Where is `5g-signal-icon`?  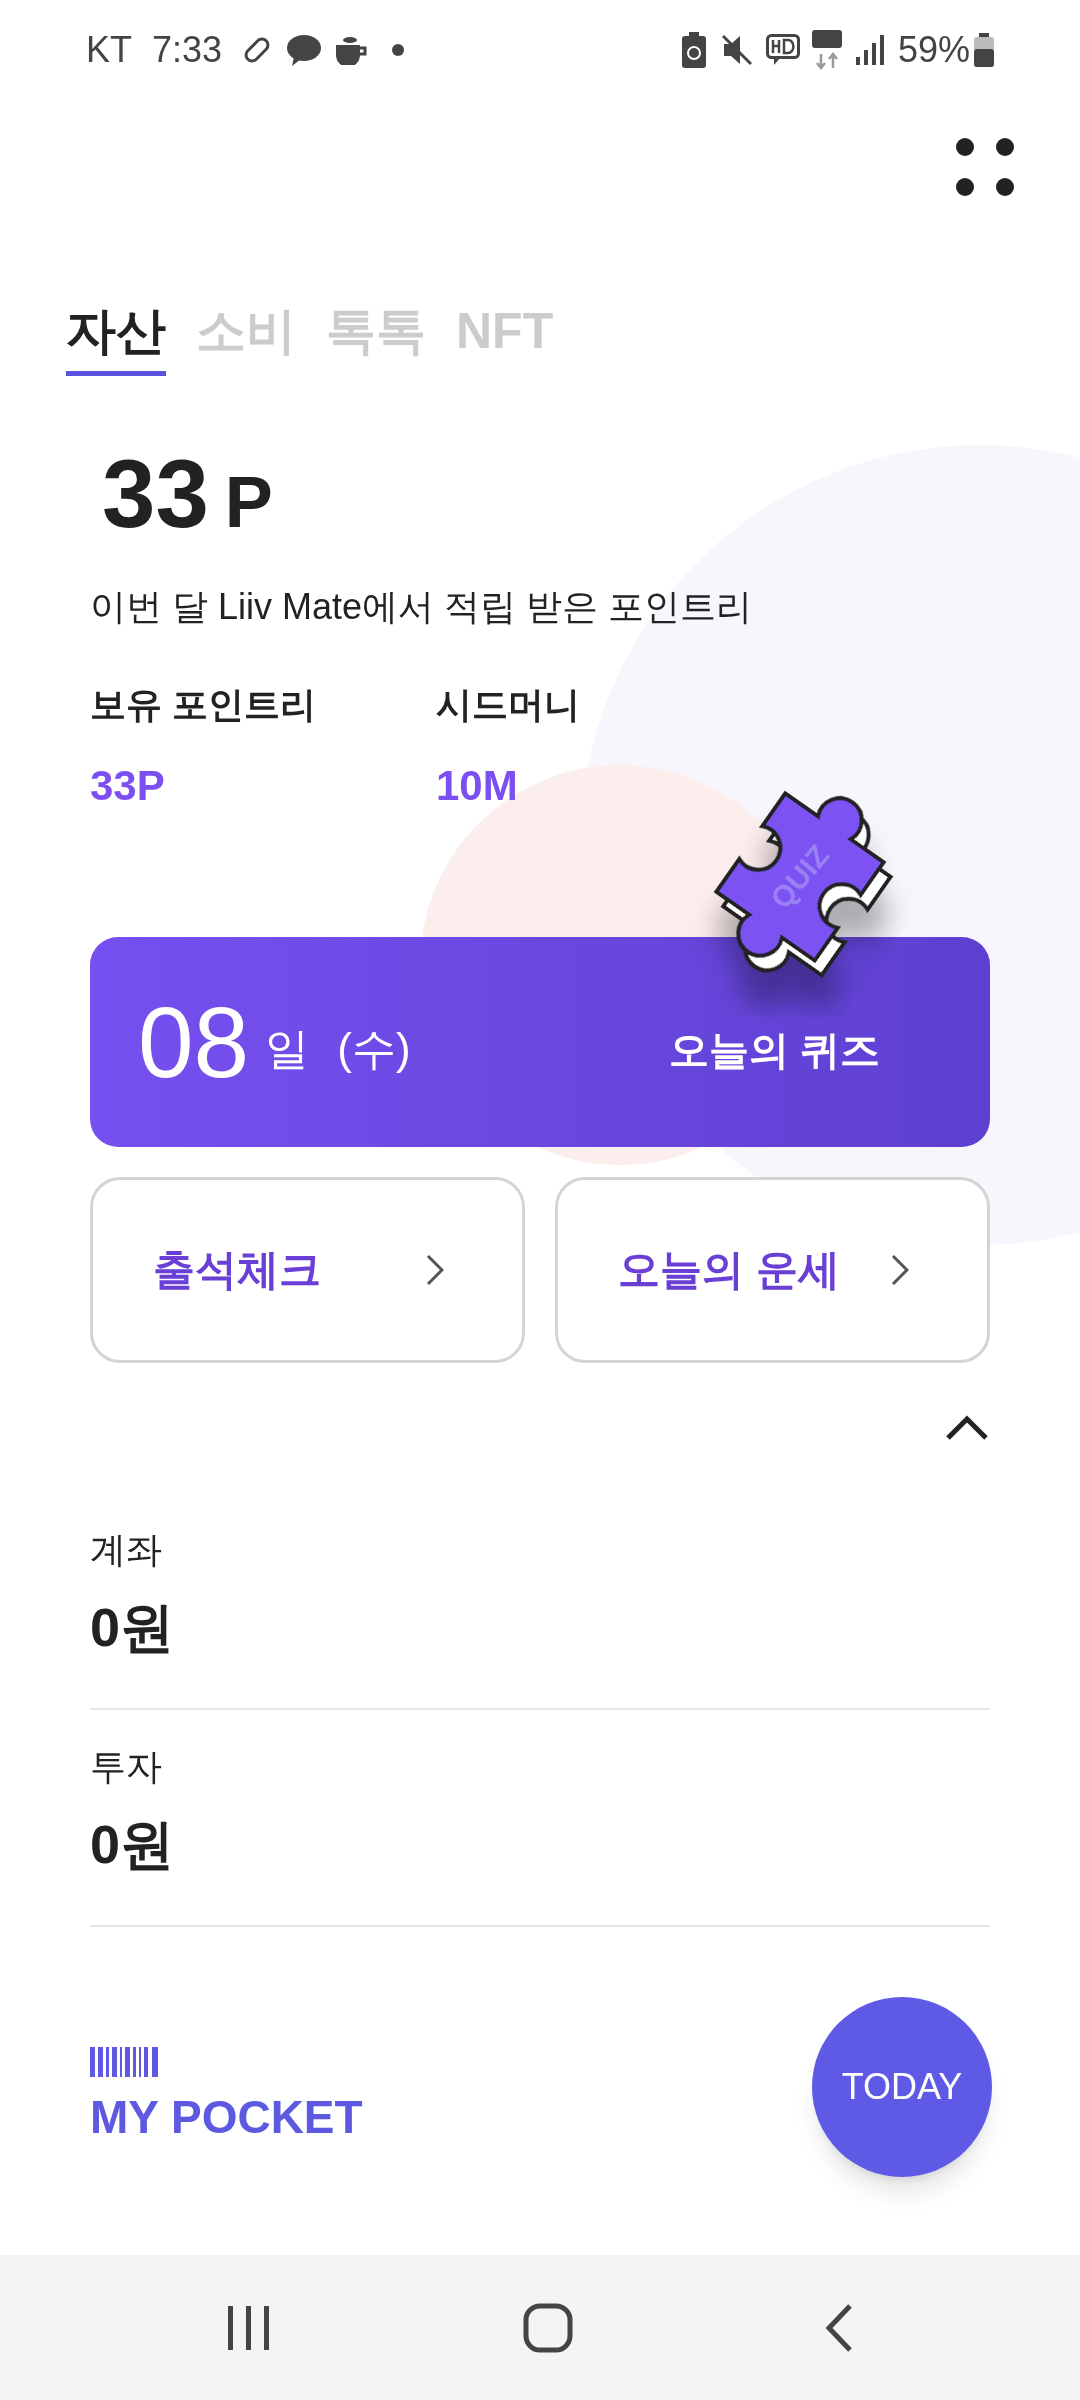 5g-signal-icon is located at coordinates (826, 50).